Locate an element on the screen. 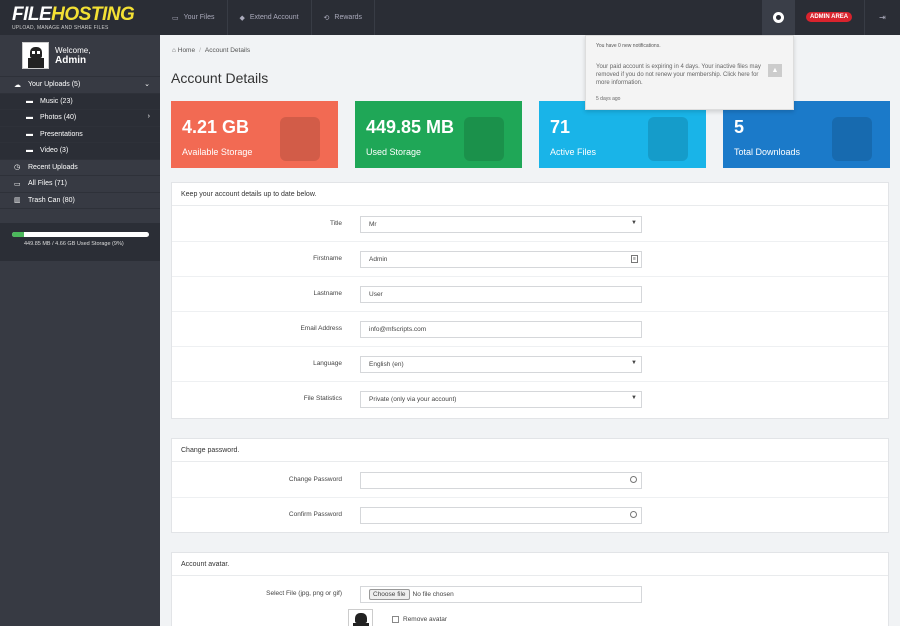 This screenshot has height=626, width=900. key-icon is located at coordinates (633, 479).